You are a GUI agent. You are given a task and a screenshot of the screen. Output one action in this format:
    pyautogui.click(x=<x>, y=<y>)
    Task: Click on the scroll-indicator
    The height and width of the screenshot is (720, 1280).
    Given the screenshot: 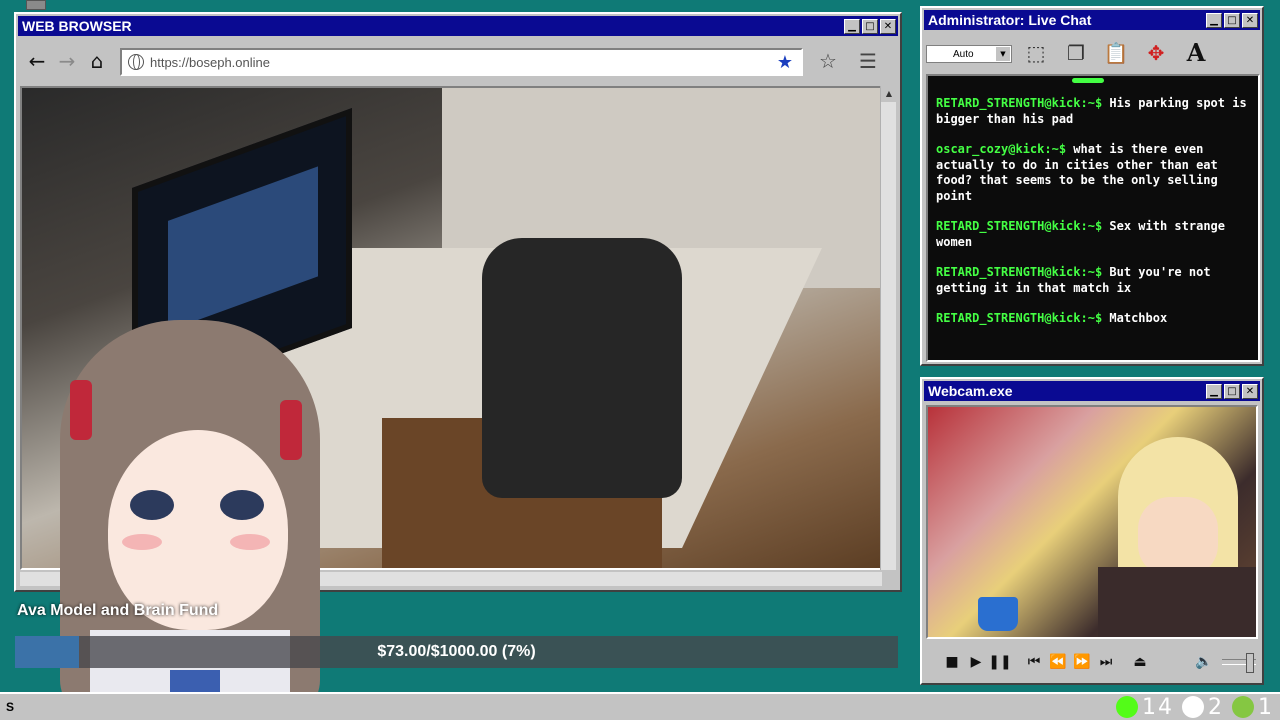 What is the action you would take?
    pyautogui.click(x=1088, y=80)
    